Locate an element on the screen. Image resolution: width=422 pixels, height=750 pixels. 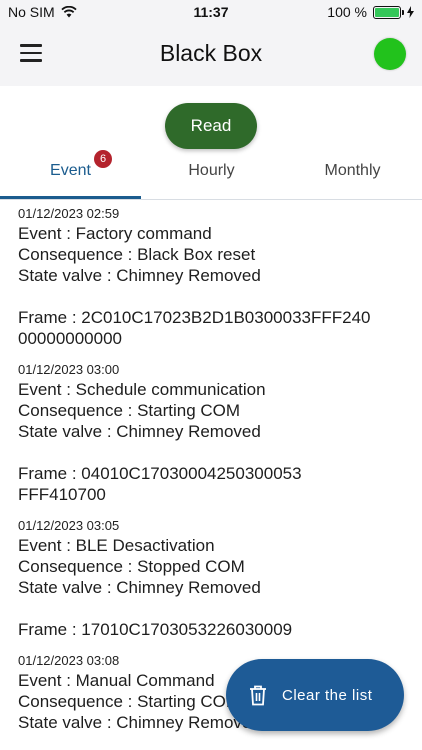
entry-date: 01/12/2023 02:59 is located at coordinates (69, 213).